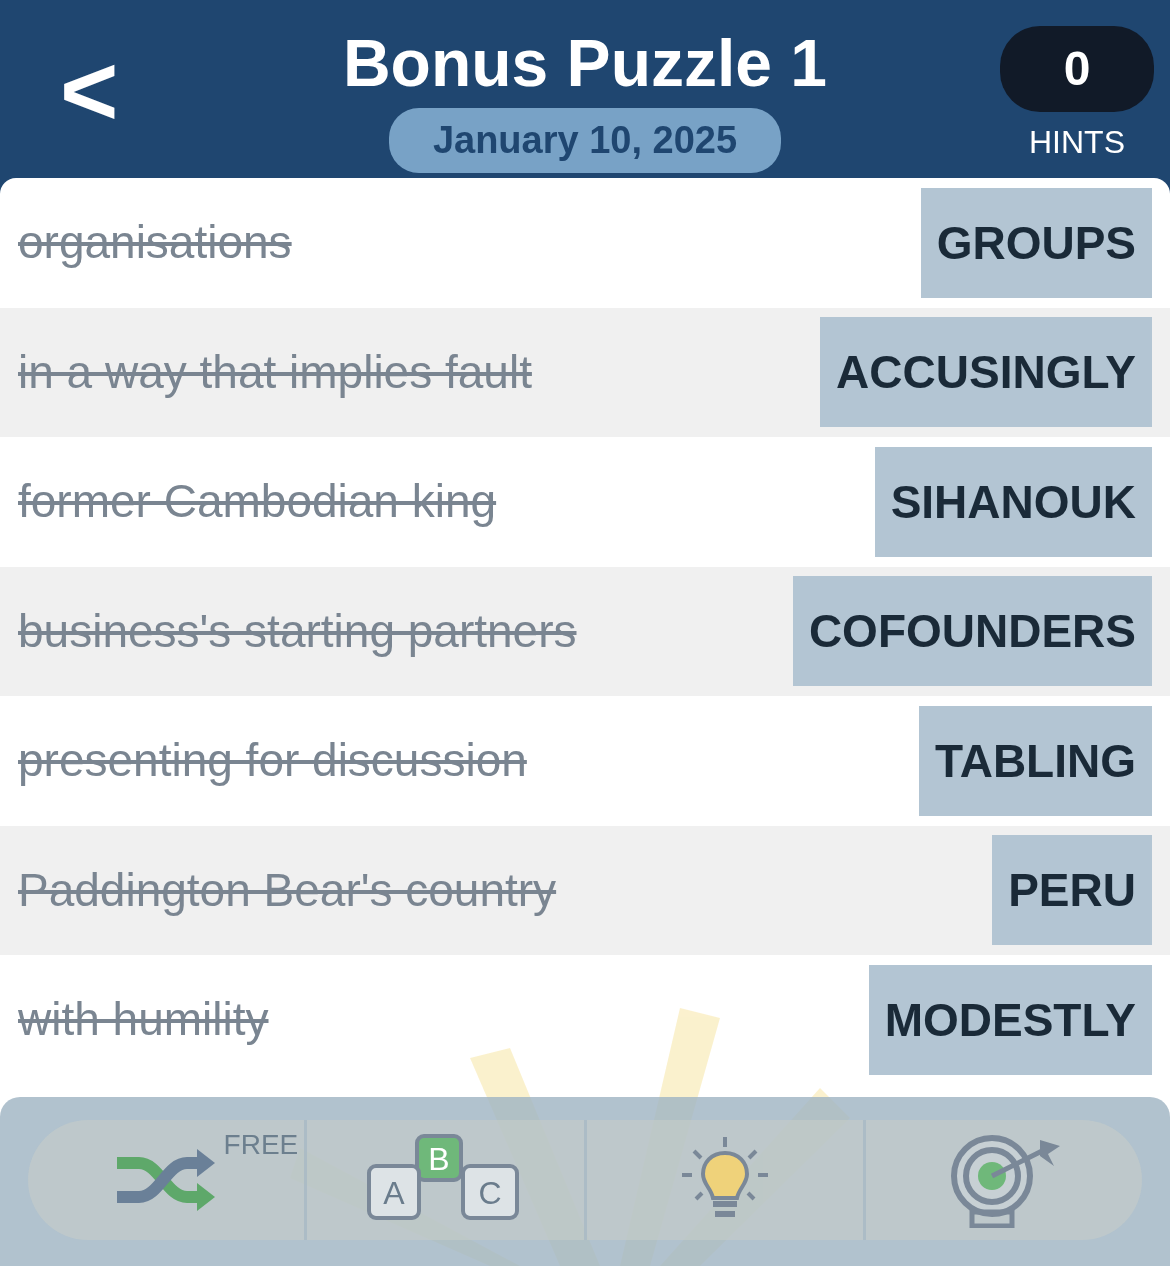  I want to click on puzzle-title: Bonus Puzzle 1, so click(585, 63).